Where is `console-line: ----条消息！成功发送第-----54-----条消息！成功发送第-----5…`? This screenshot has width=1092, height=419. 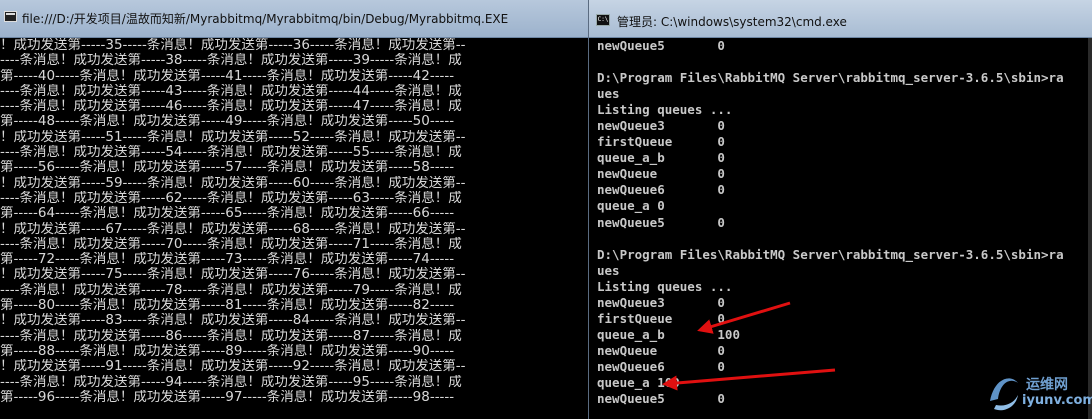 console-line: ----条消息！成功发送第-----54-----条消息！成功发送第-----5… is located at coordinates (231, 153).